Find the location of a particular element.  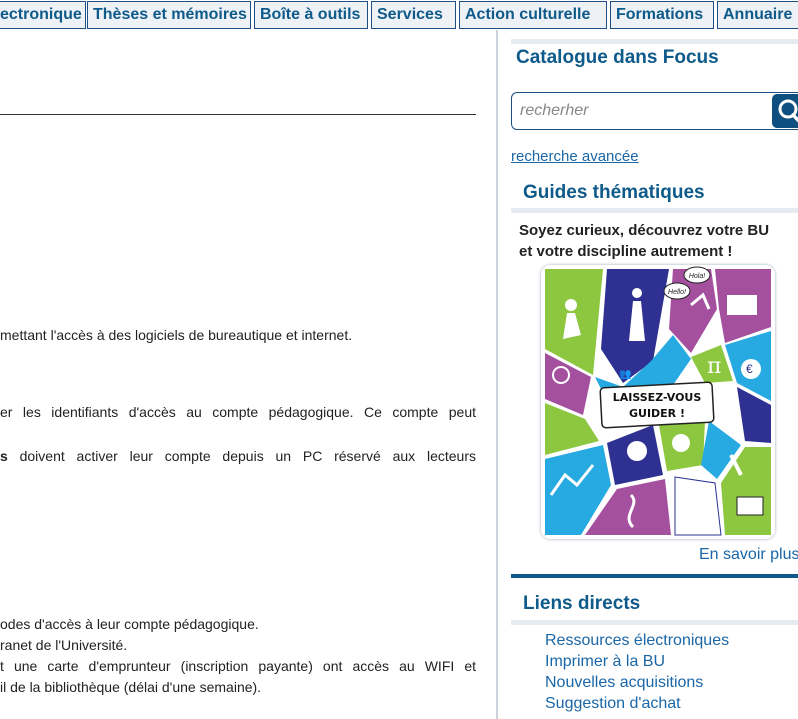

list-item: odes d'accès à leur compte pédagogique. is located at coordinates (129, 624).